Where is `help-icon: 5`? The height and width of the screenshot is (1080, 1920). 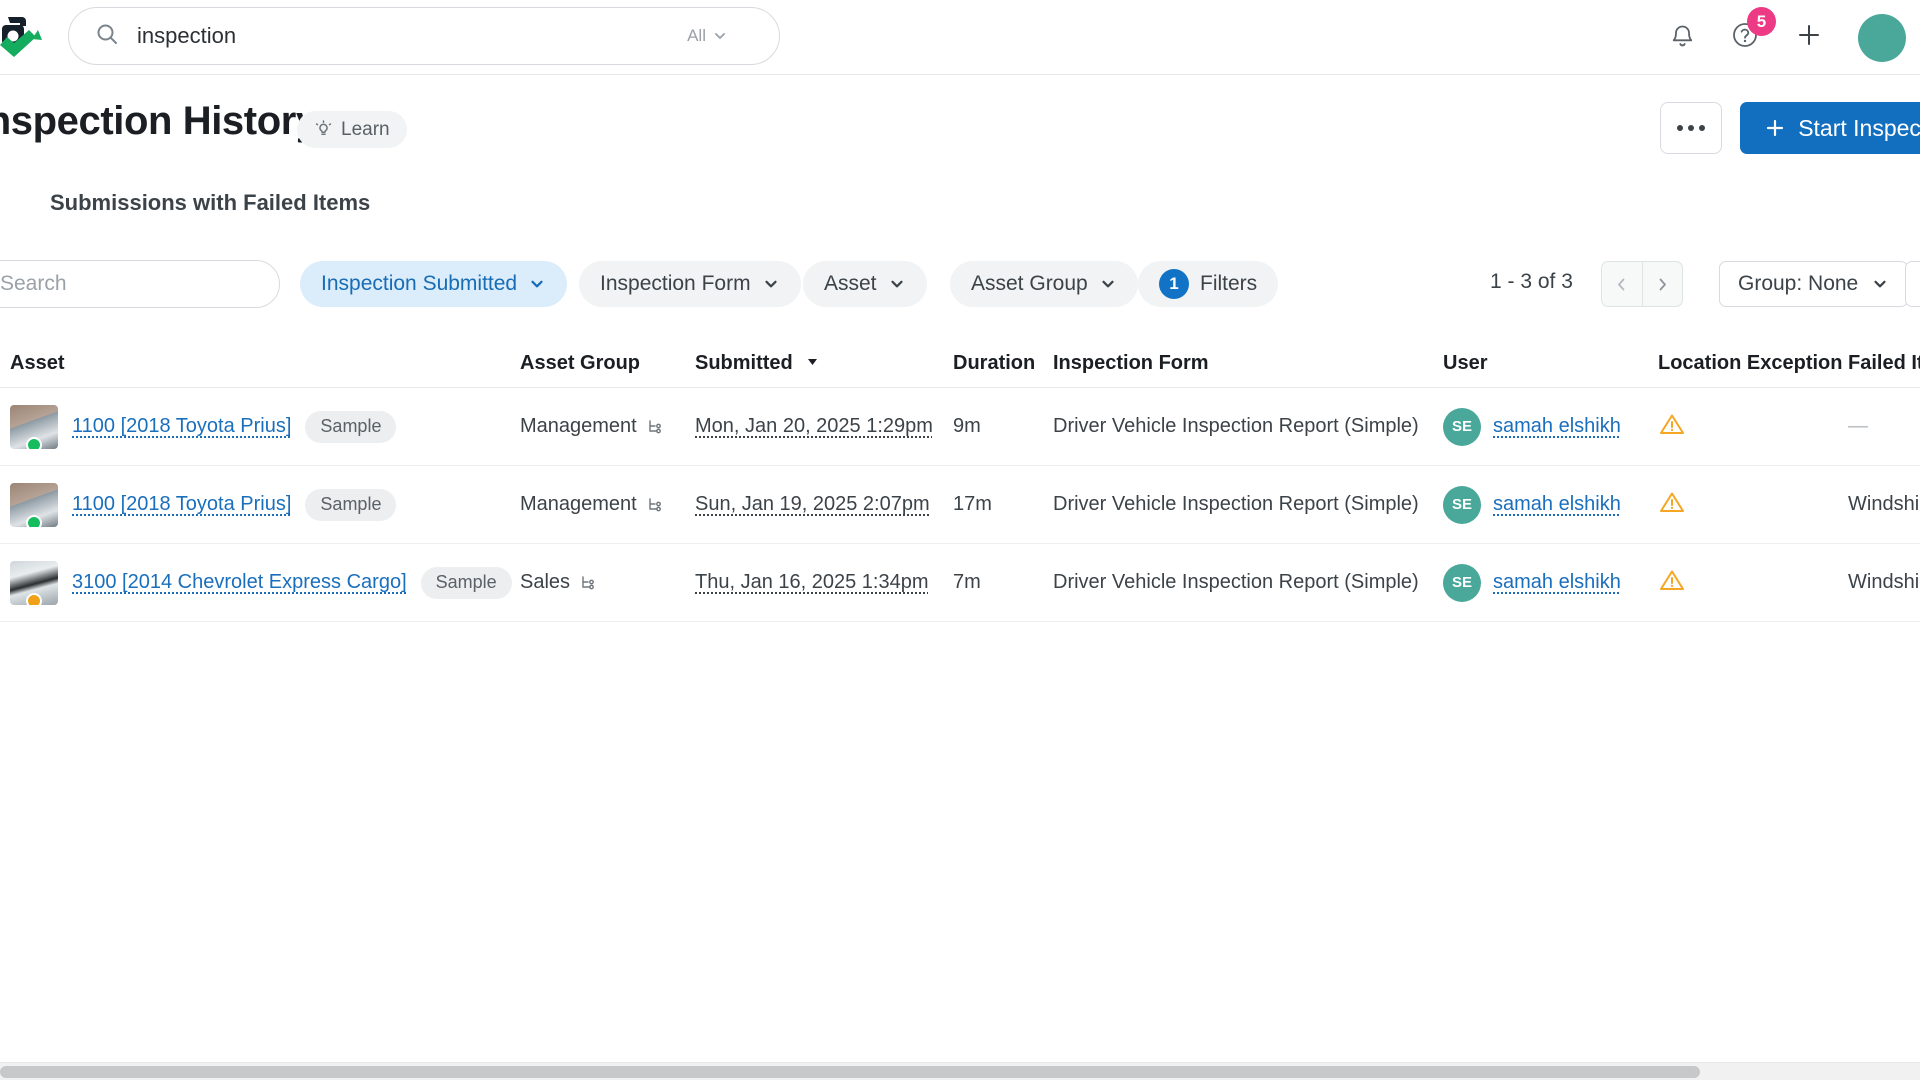
help-icon: 5 is located at coordinates (1753, 31).